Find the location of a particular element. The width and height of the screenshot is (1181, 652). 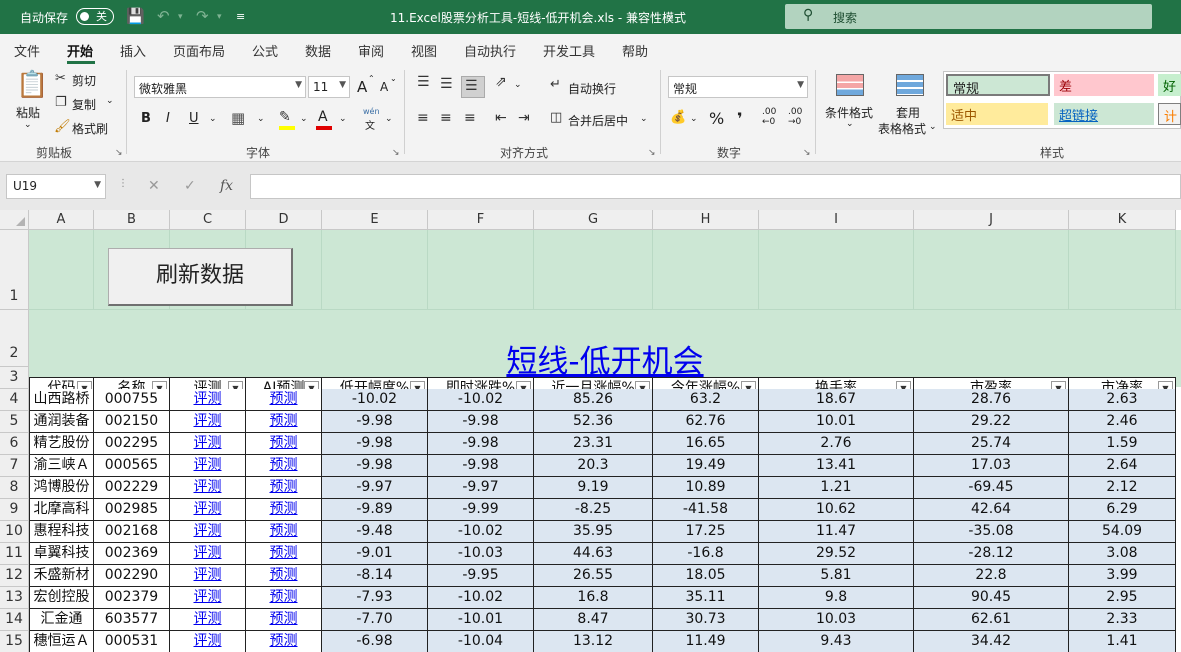

column-header: I is located at coordinates (836, 220).